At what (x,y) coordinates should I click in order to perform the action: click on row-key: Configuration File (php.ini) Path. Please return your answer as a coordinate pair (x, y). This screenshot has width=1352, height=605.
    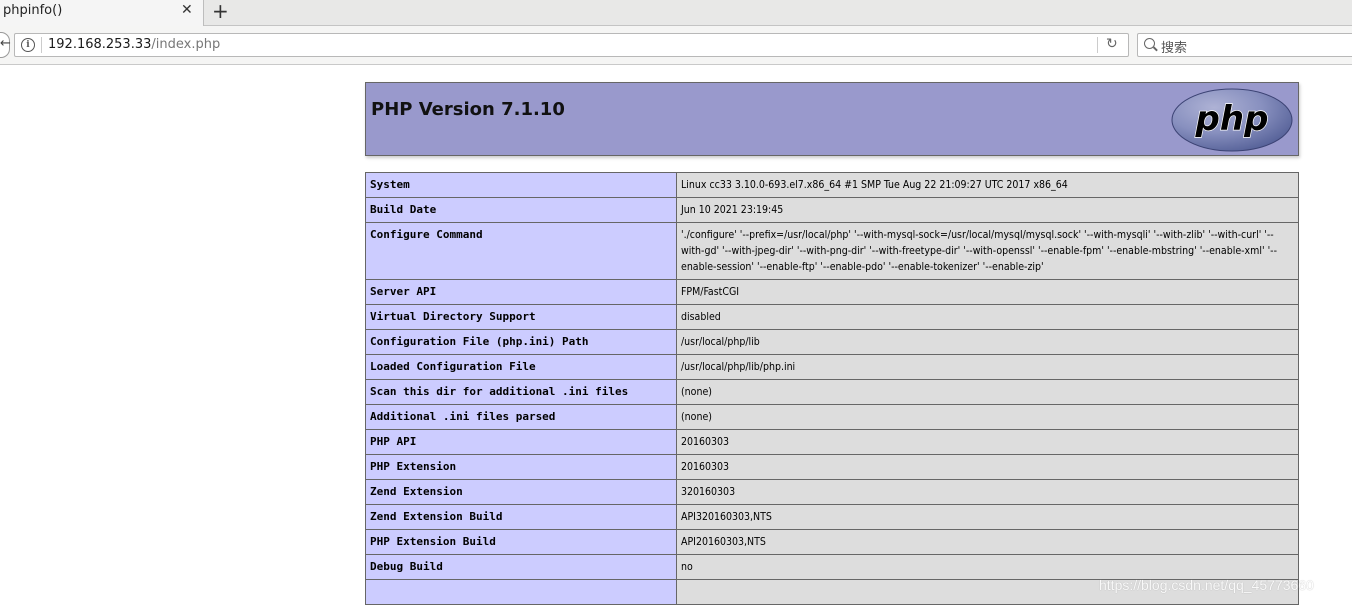
    Looking at the image, I should click on (521, 342).